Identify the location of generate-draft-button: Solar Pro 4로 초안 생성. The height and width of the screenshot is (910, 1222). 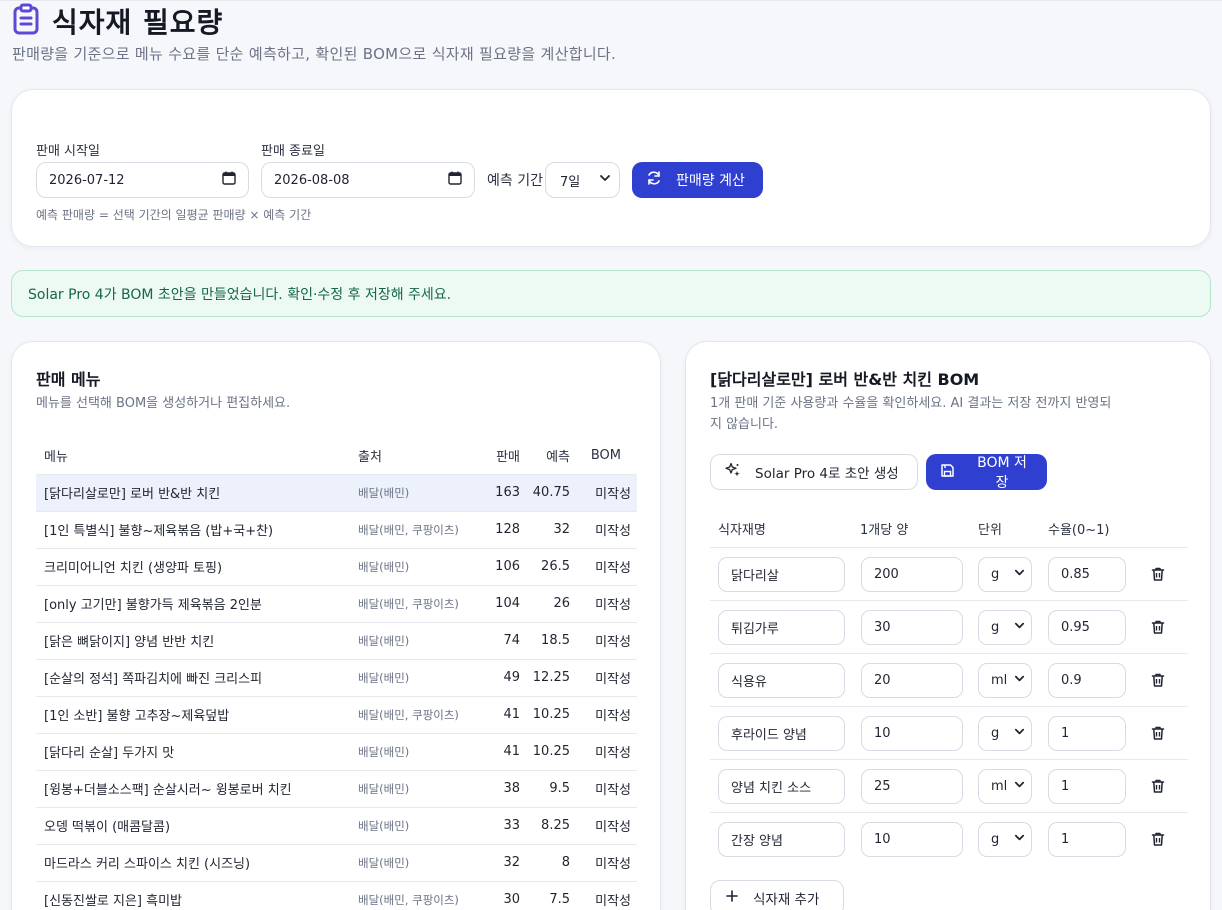
(814, 472).